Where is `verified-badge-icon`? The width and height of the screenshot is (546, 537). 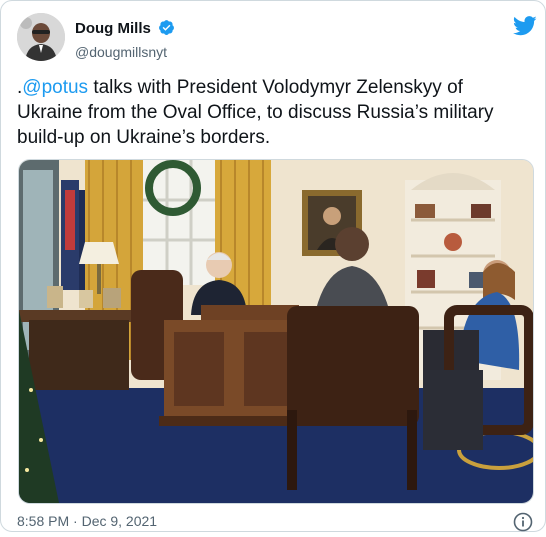
verified-badge-icon is located at coordinates (166, 30).